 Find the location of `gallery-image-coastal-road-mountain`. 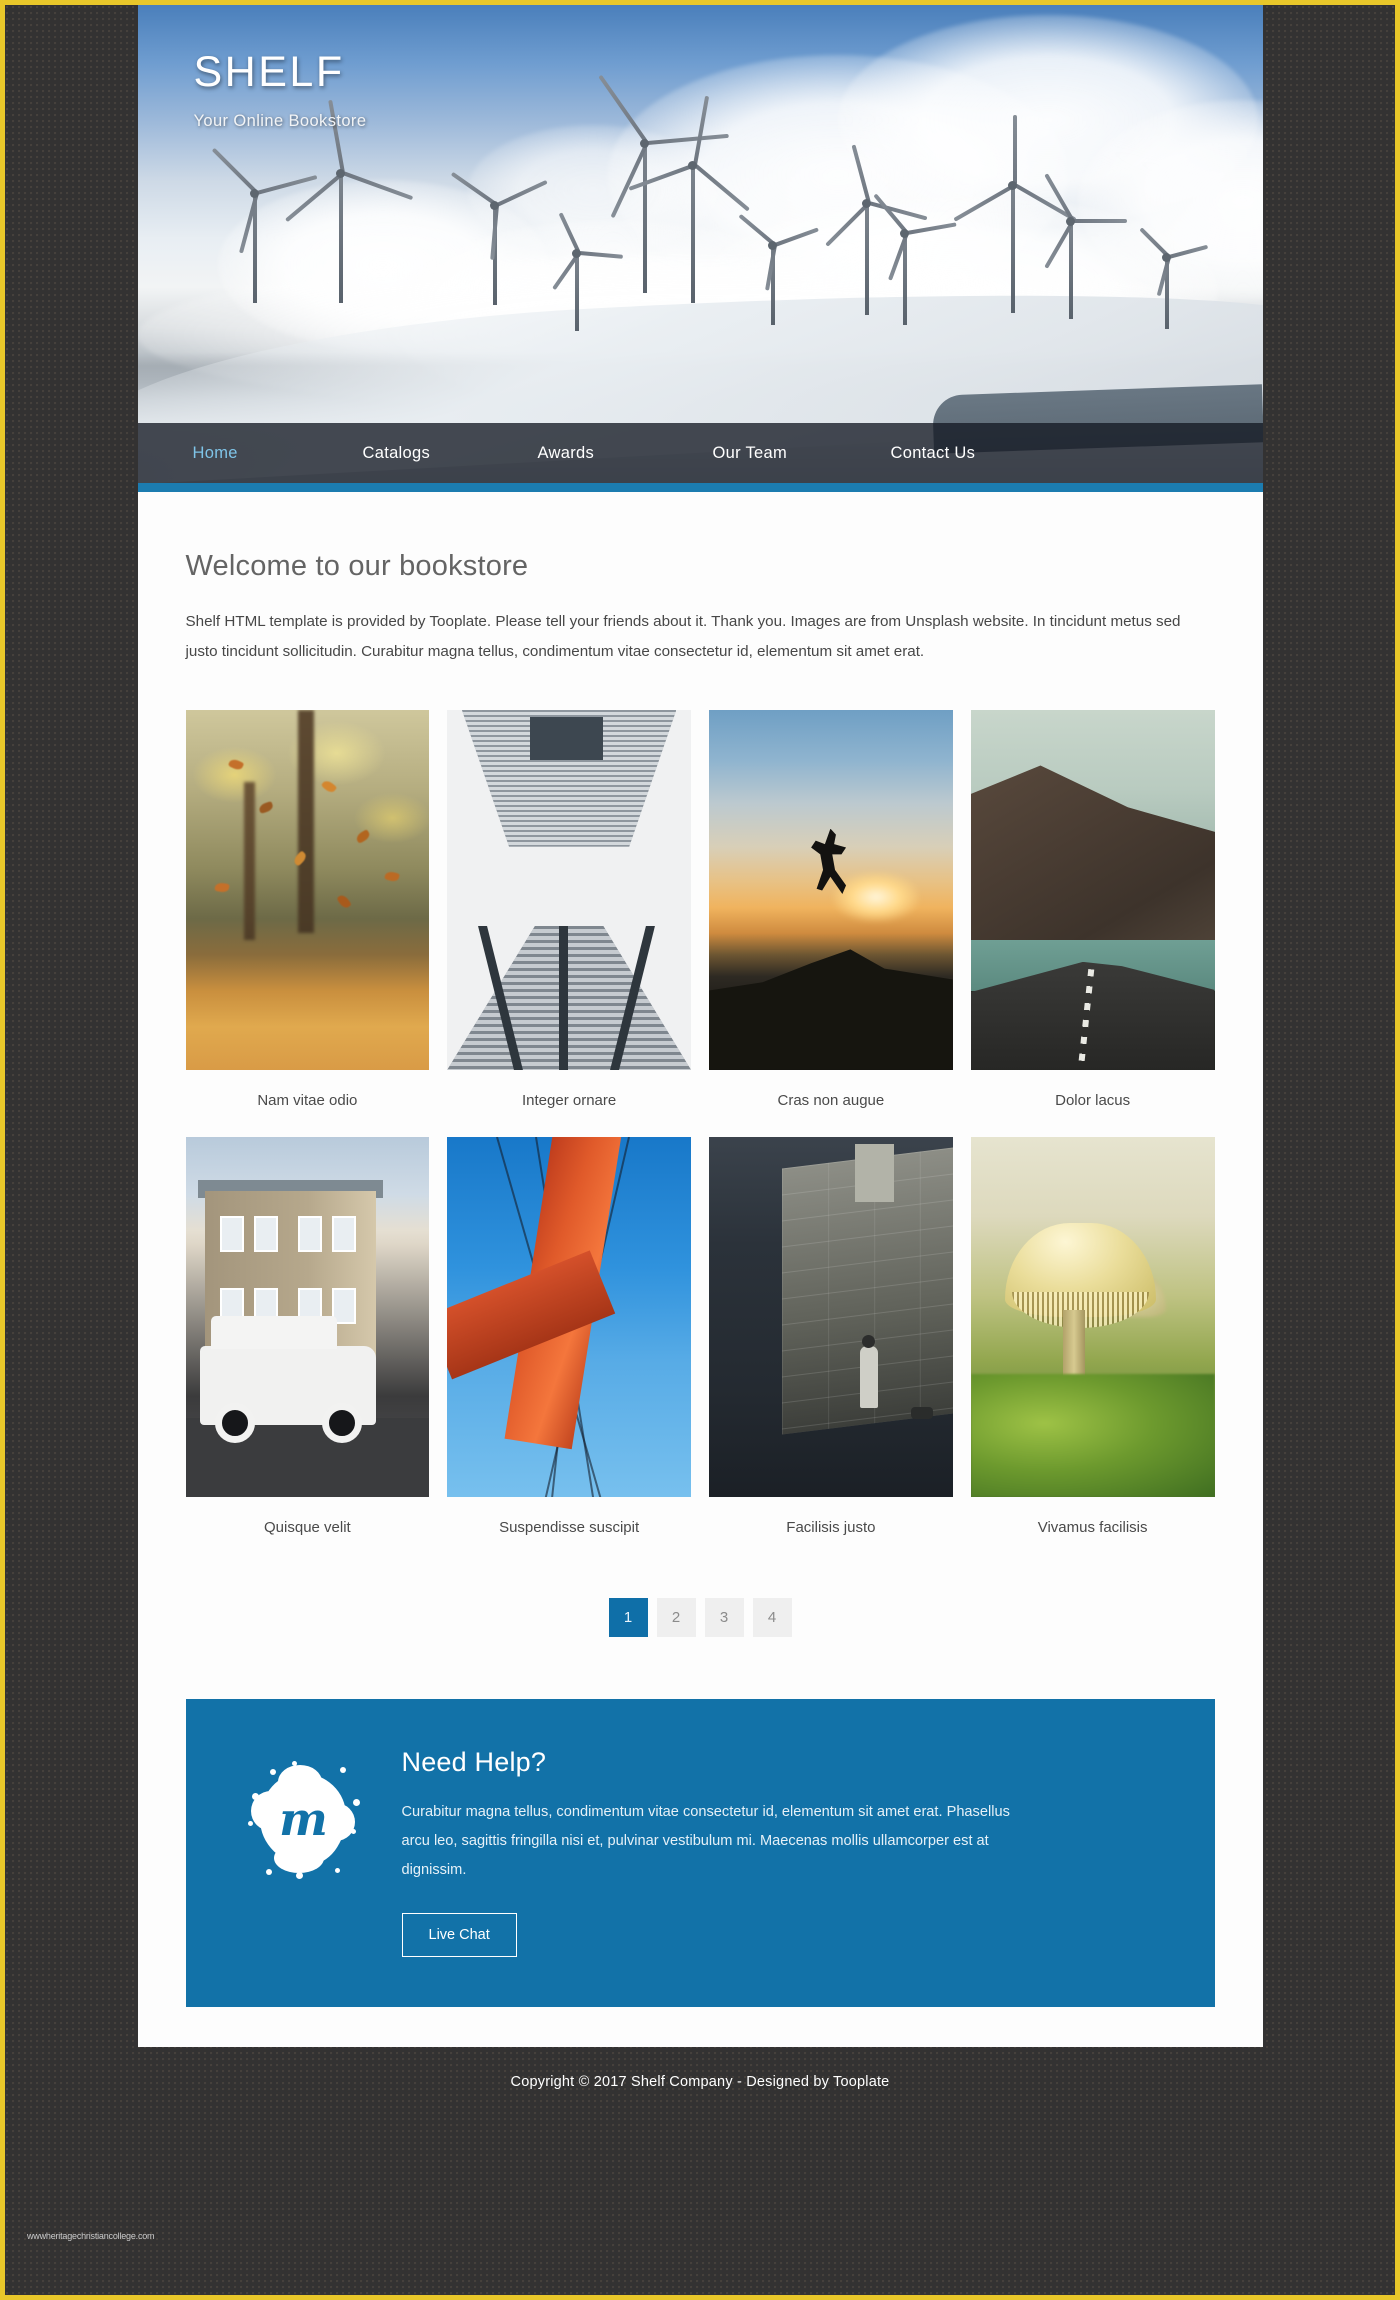

gallery-image-coastal-road-mountain is located at coordinates (1092, 889).